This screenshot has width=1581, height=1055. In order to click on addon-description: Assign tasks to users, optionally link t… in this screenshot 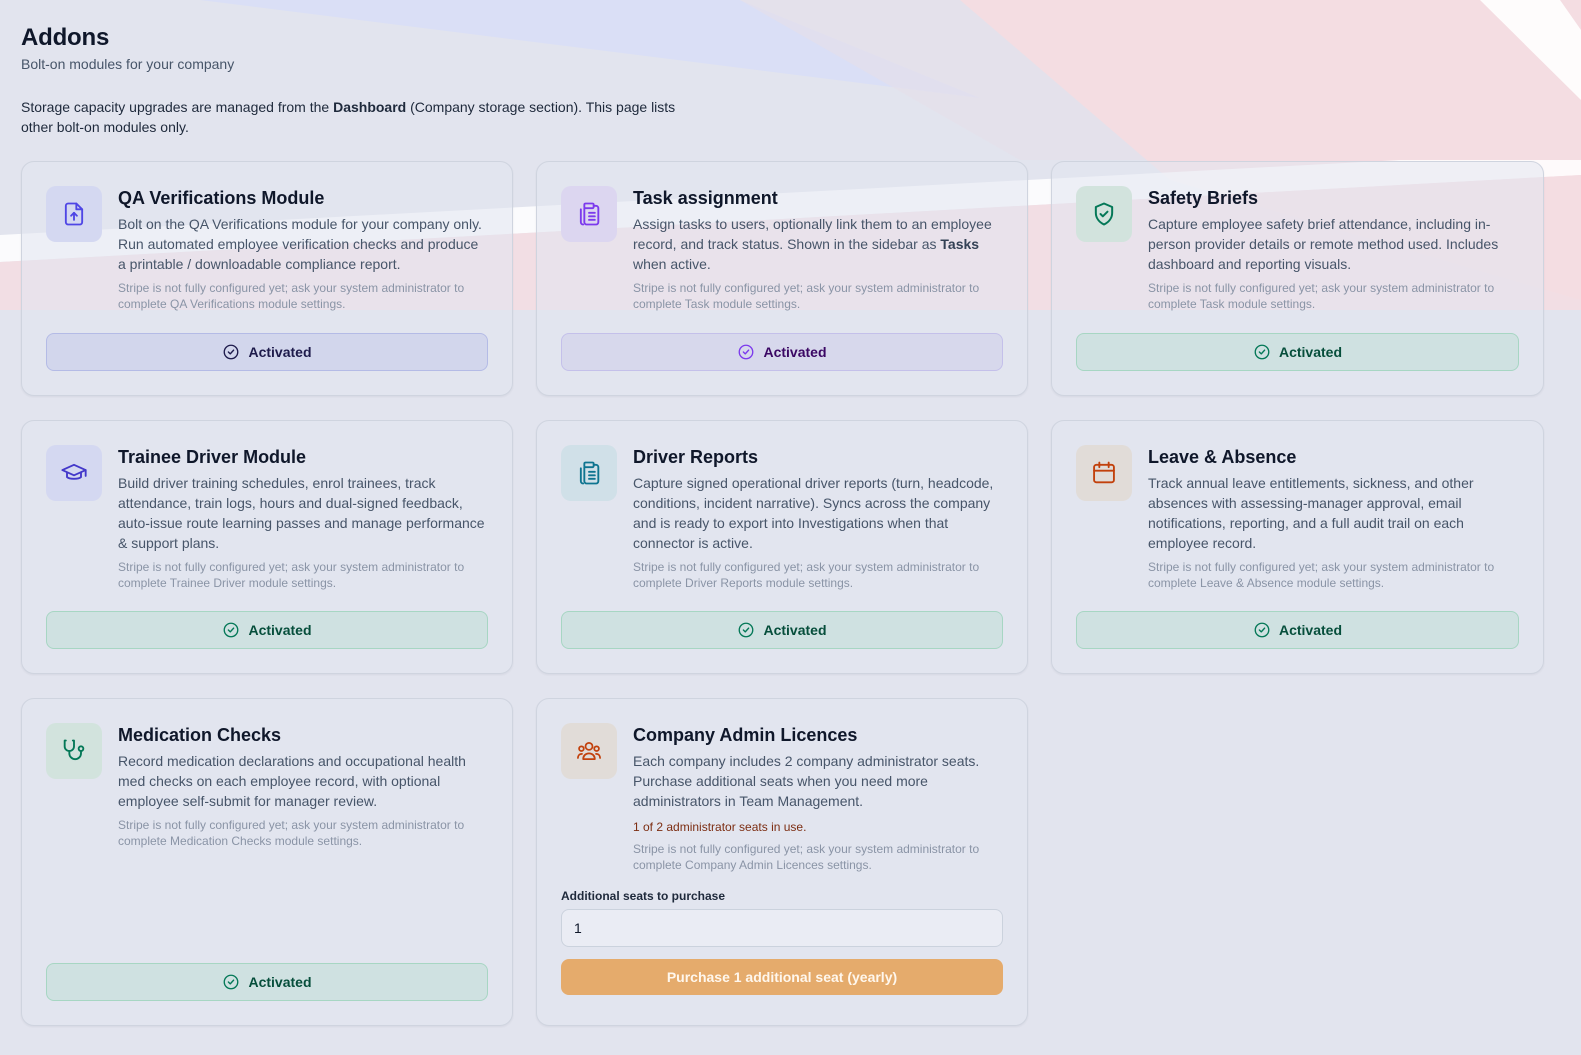, I will do `click(812, 244)`.